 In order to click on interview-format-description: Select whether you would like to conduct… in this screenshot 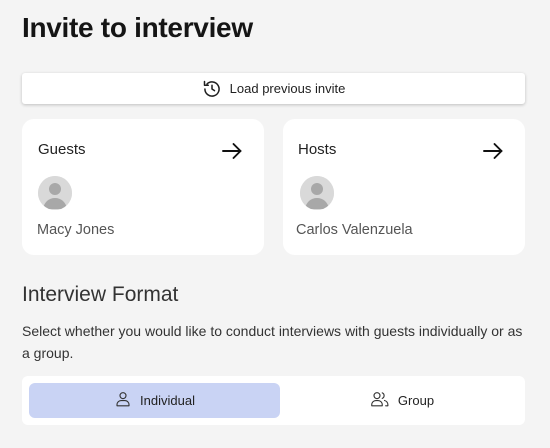, I will do `click(272, 342)`.